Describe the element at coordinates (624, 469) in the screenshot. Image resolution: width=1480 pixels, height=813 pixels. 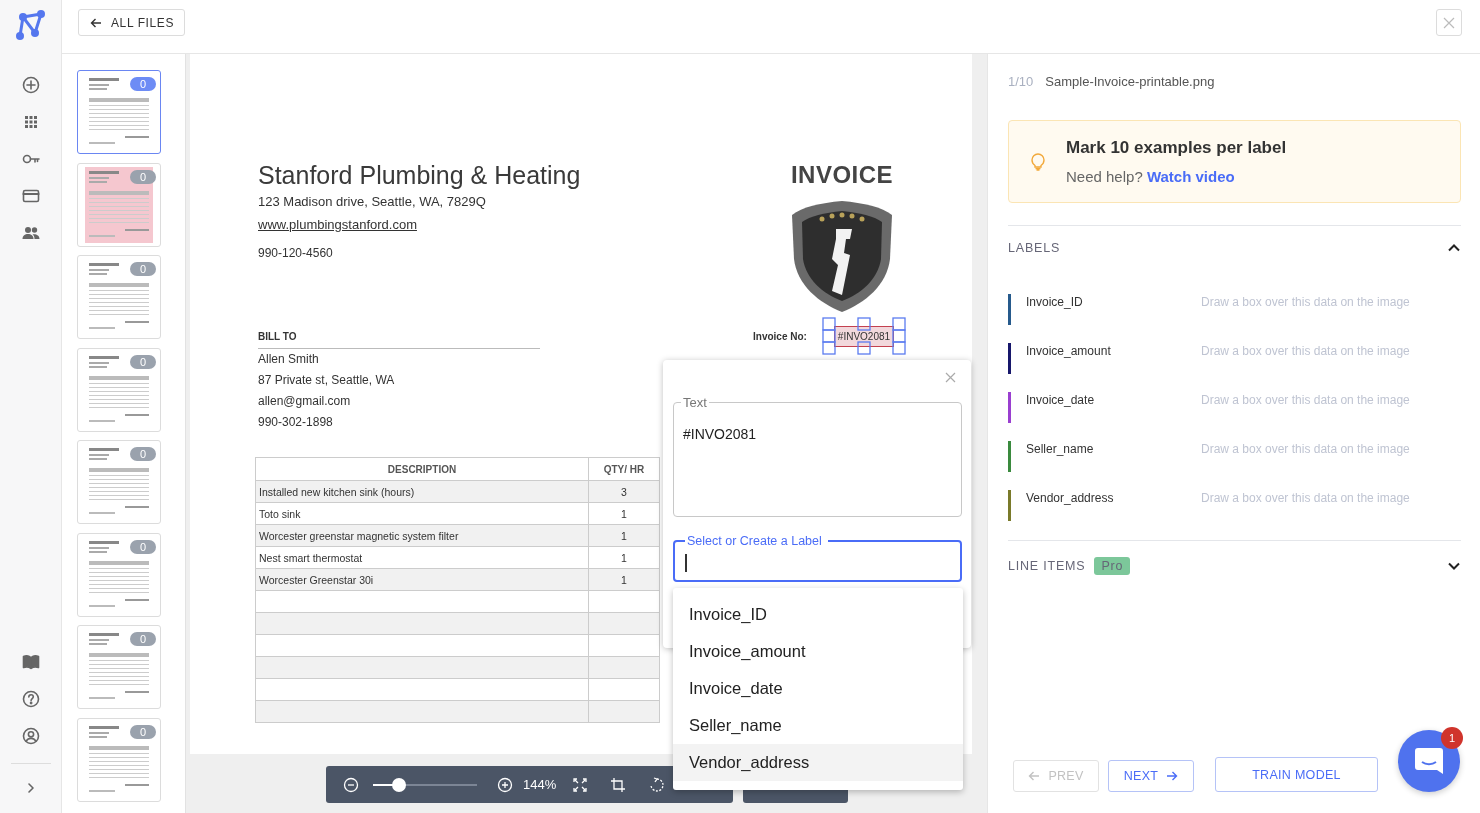
I see `column-header: QTY/ HR` at that location.